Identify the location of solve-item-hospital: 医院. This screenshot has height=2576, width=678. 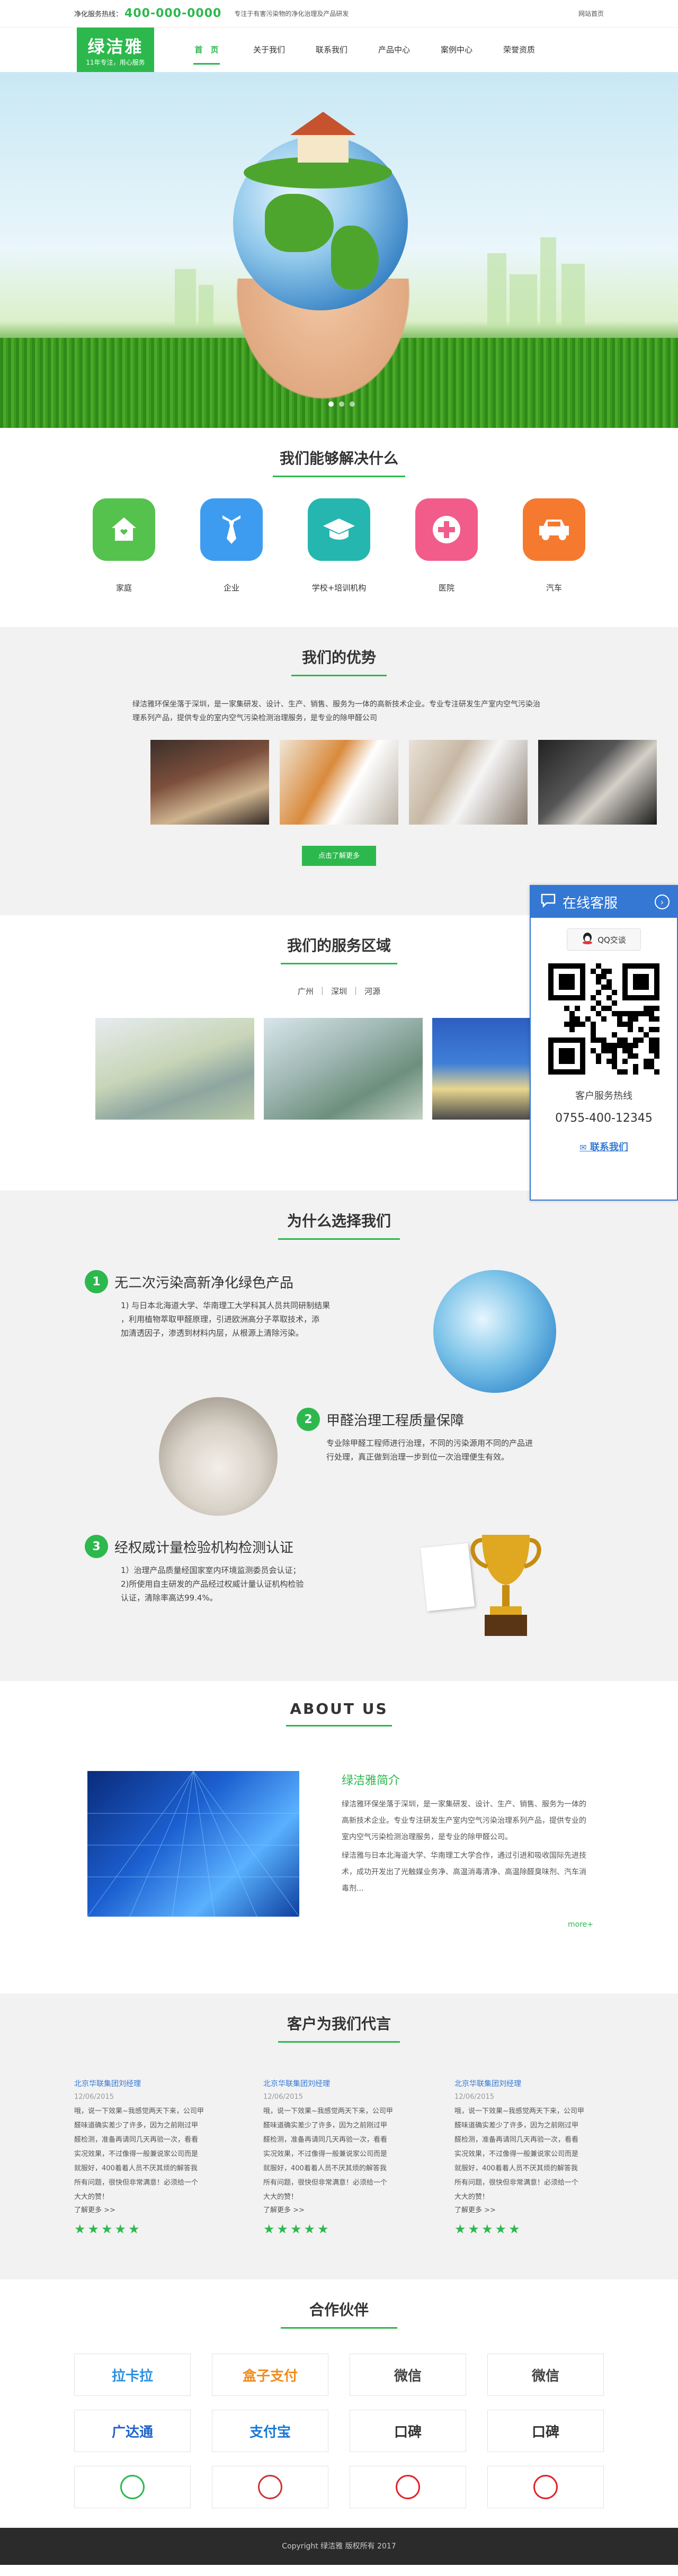
(446, 545).